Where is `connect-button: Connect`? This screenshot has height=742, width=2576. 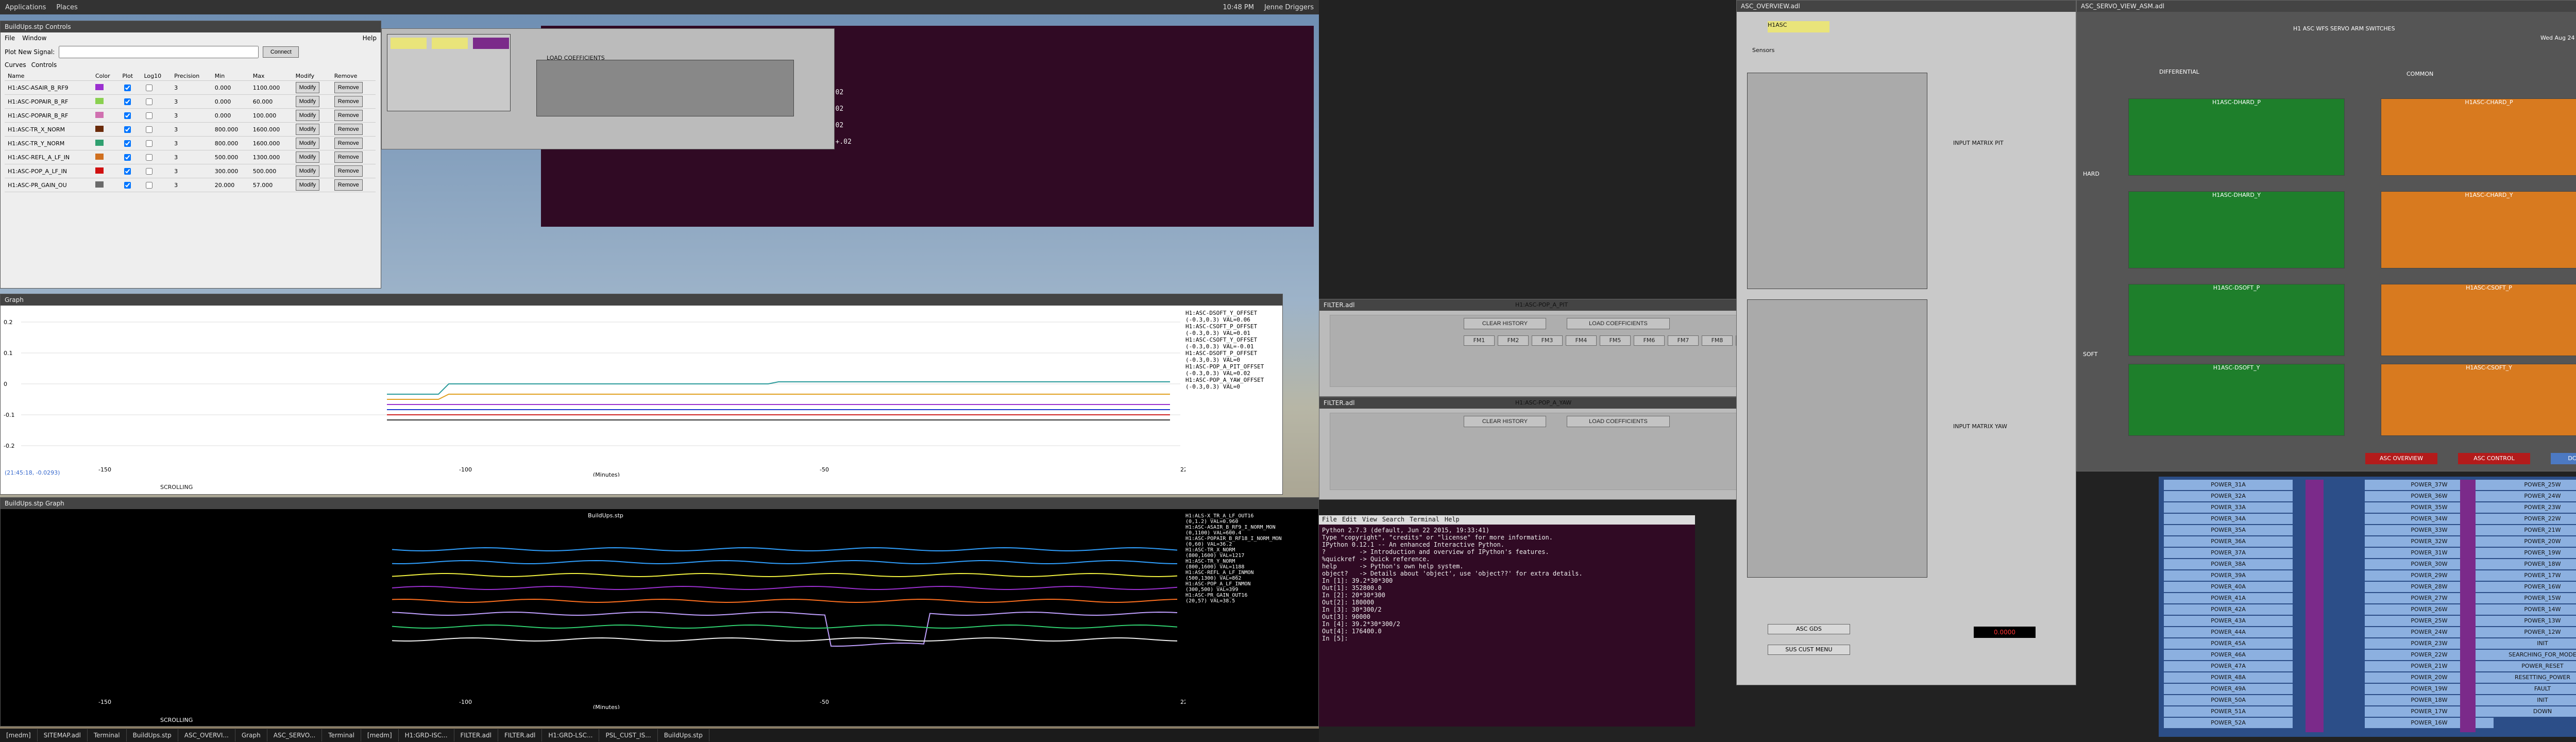
connect-button: Connect is located at coordinates (281, 52).